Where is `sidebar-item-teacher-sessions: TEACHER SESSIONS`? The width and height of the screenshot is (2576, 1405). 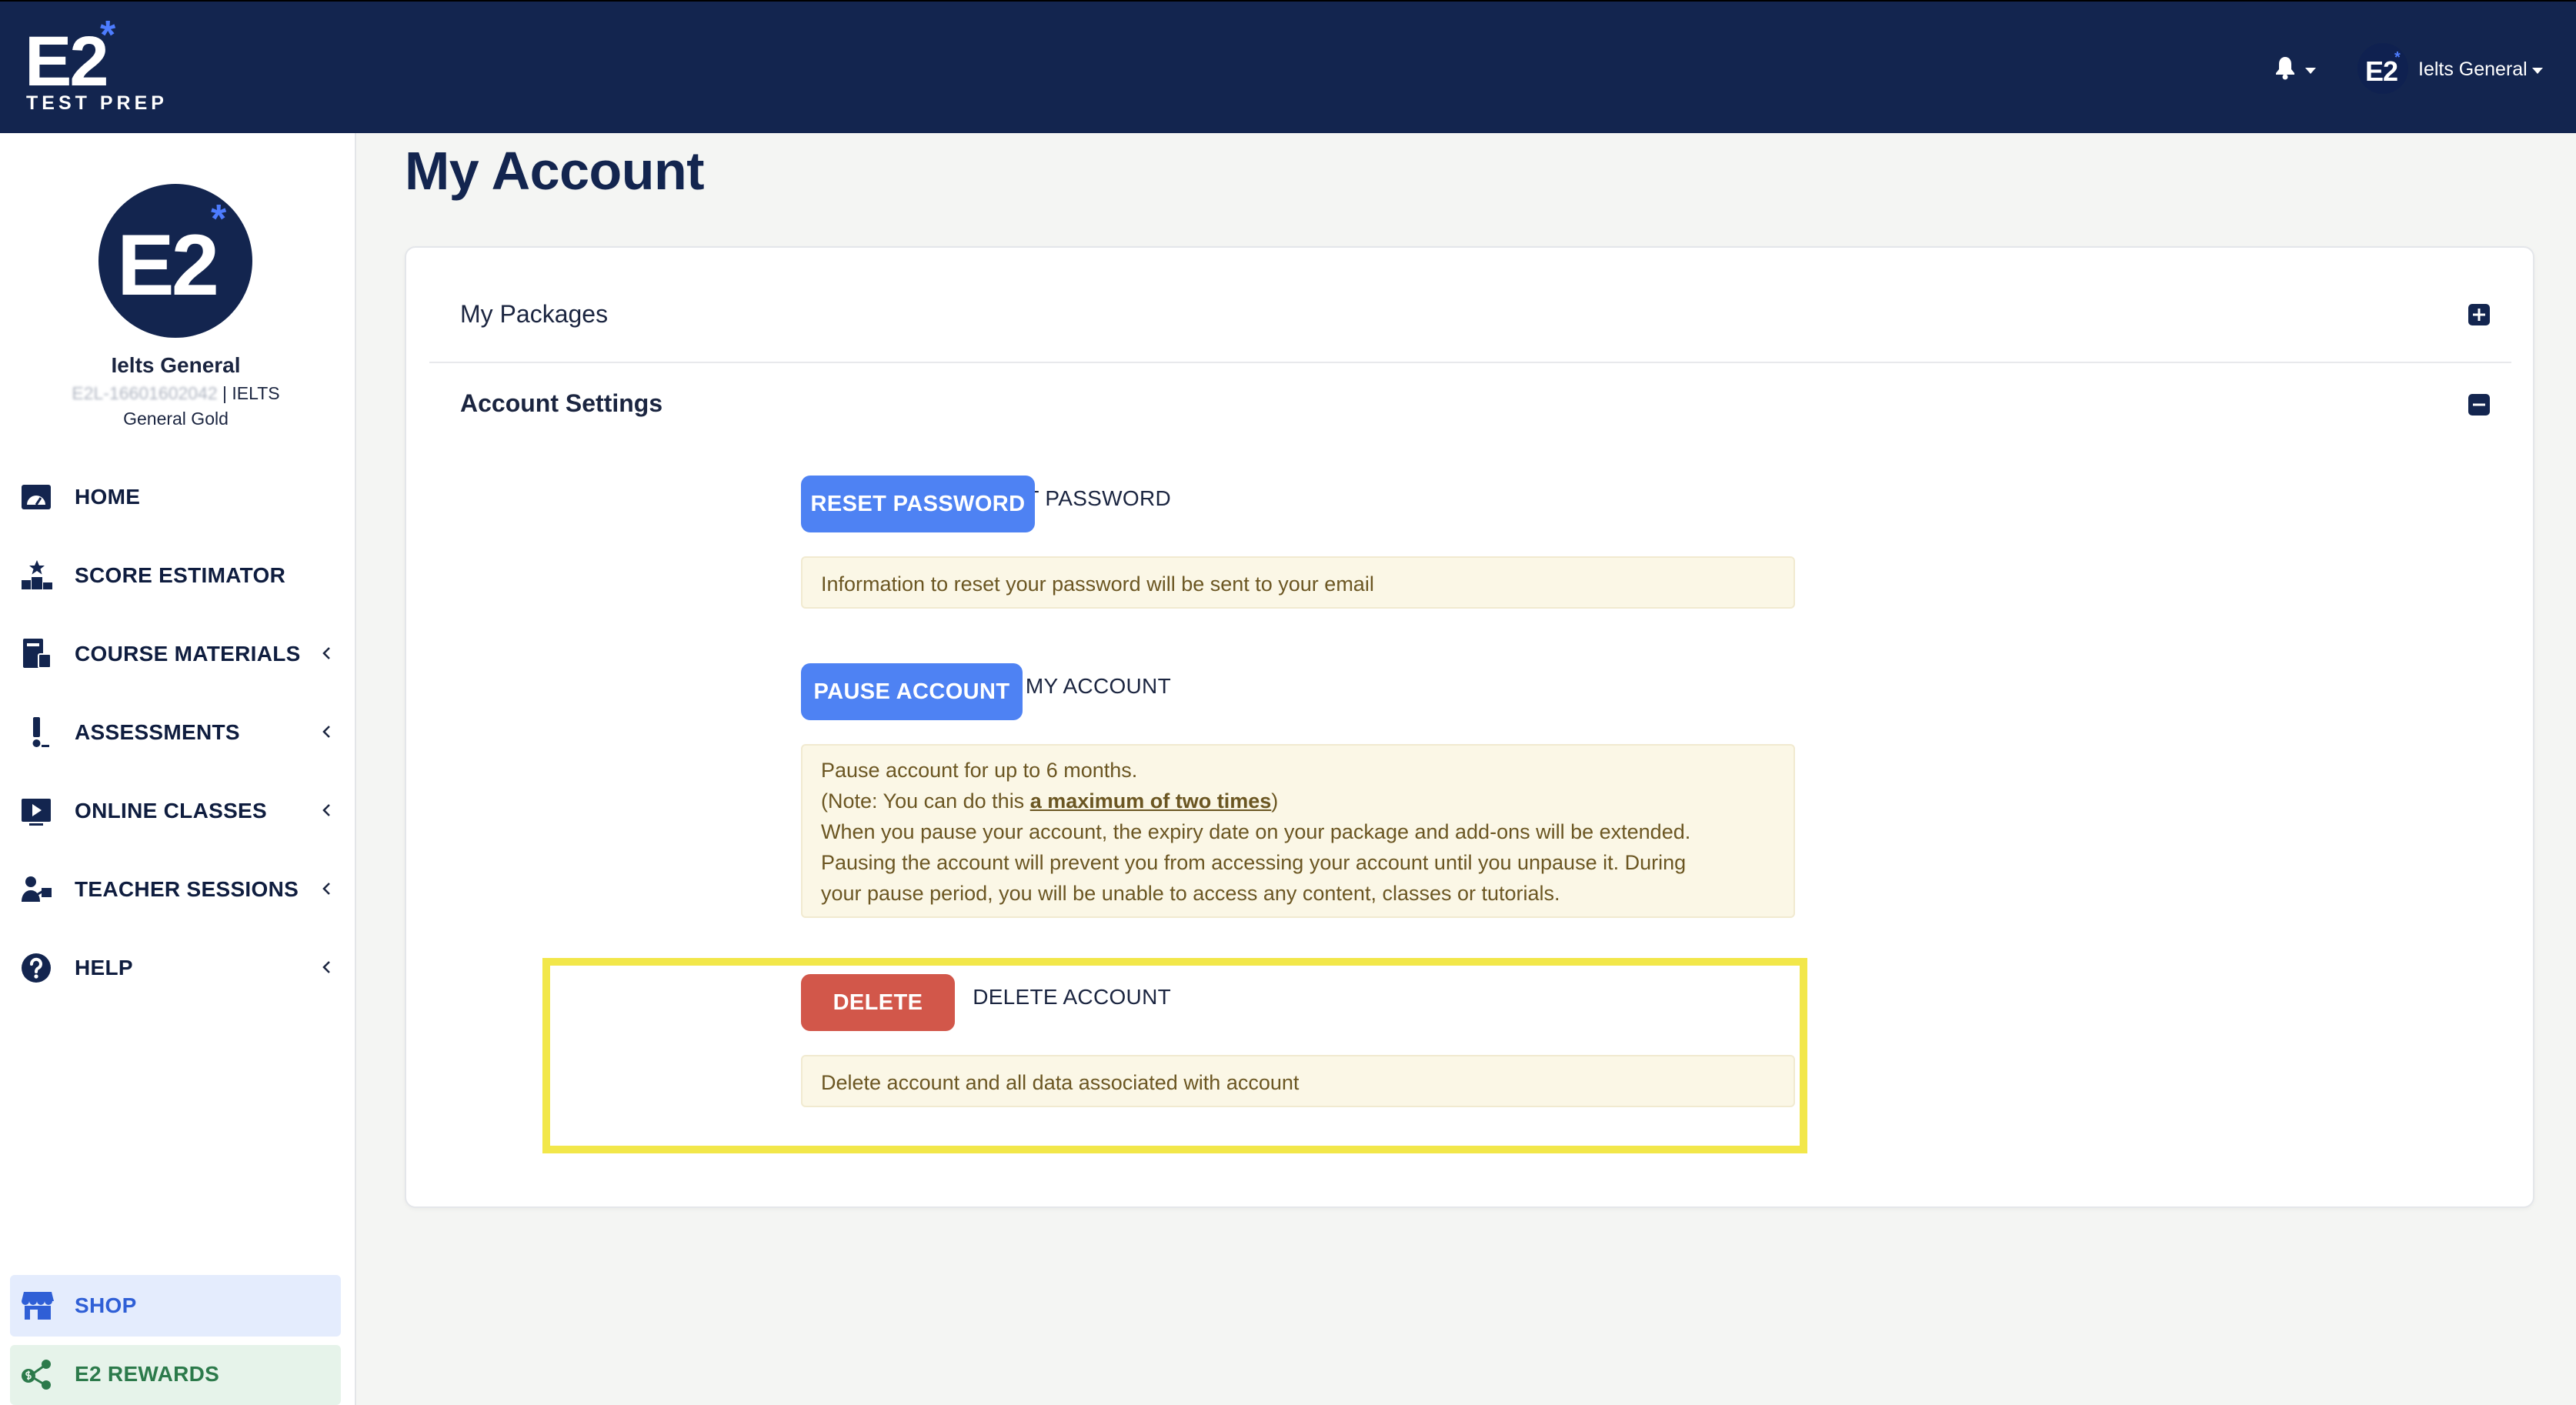
sidebar-item-teacher-sessions: TEACHER SESSIONS is located at coordinates (175, 889).